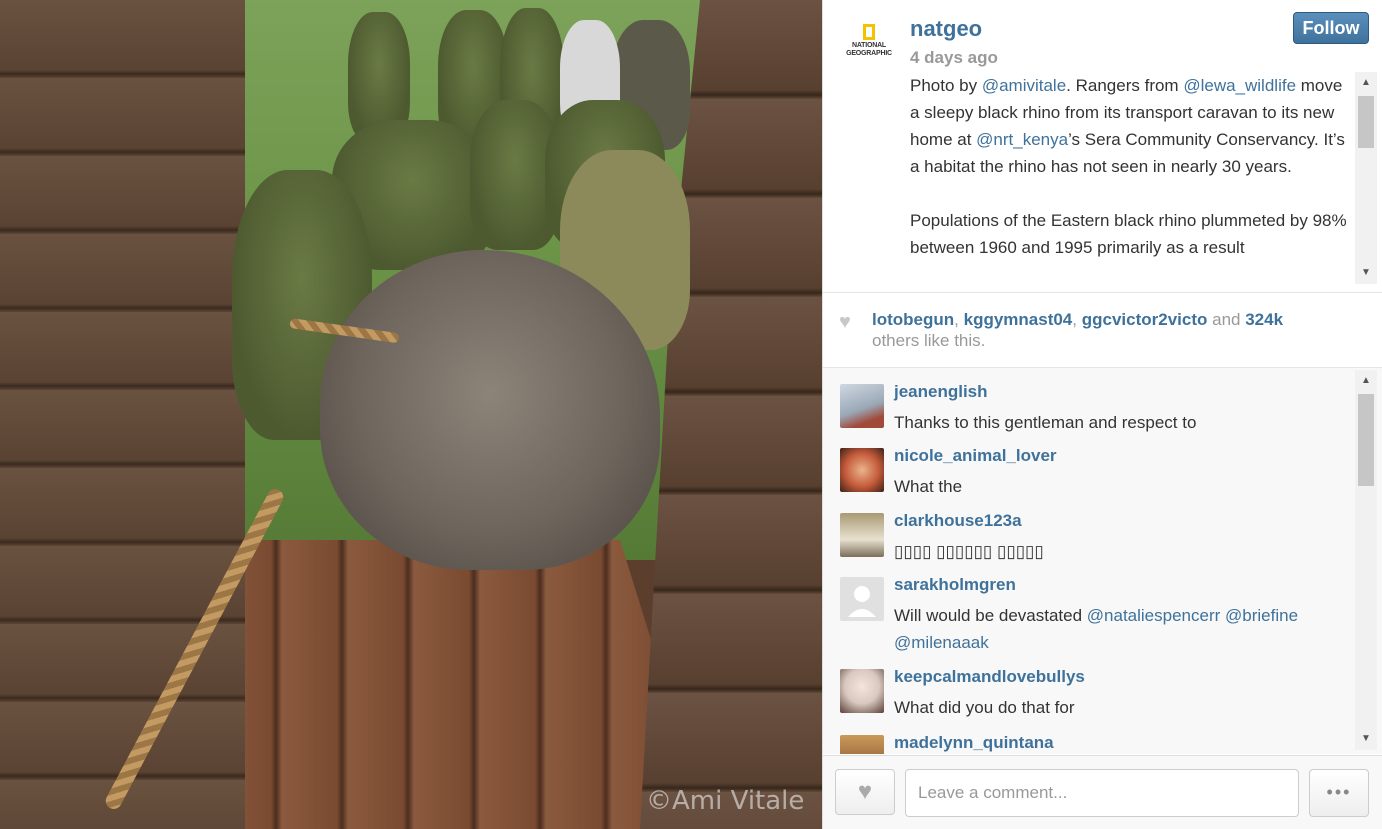  What do you see at coordinates (1226, 319) in the screenshot?
I see `likes-and: and` at bounding box center [1226, 319].